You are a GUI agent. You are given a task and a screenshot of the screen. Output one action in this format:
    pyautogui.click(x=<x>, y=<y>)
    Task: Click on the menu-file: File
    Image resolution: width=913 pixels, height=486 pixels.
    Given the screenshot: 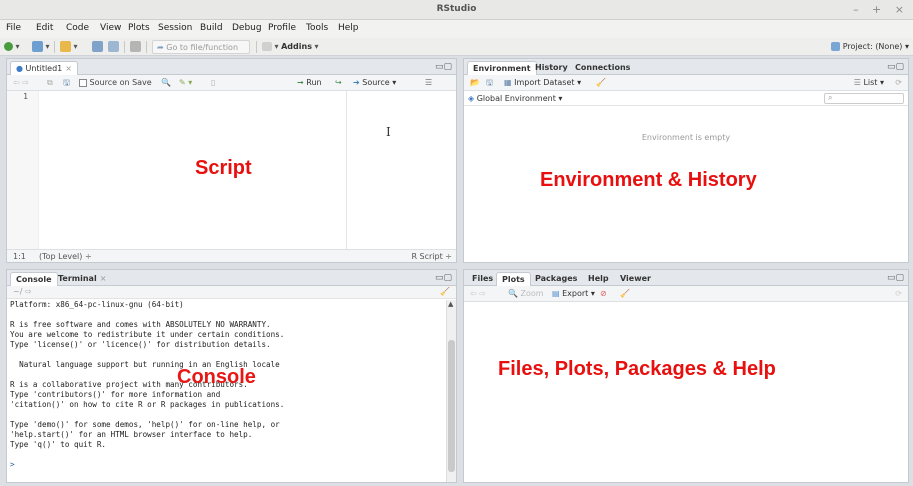 What is the action you would take?
    pyautogui.click(x=13, y=28)
    